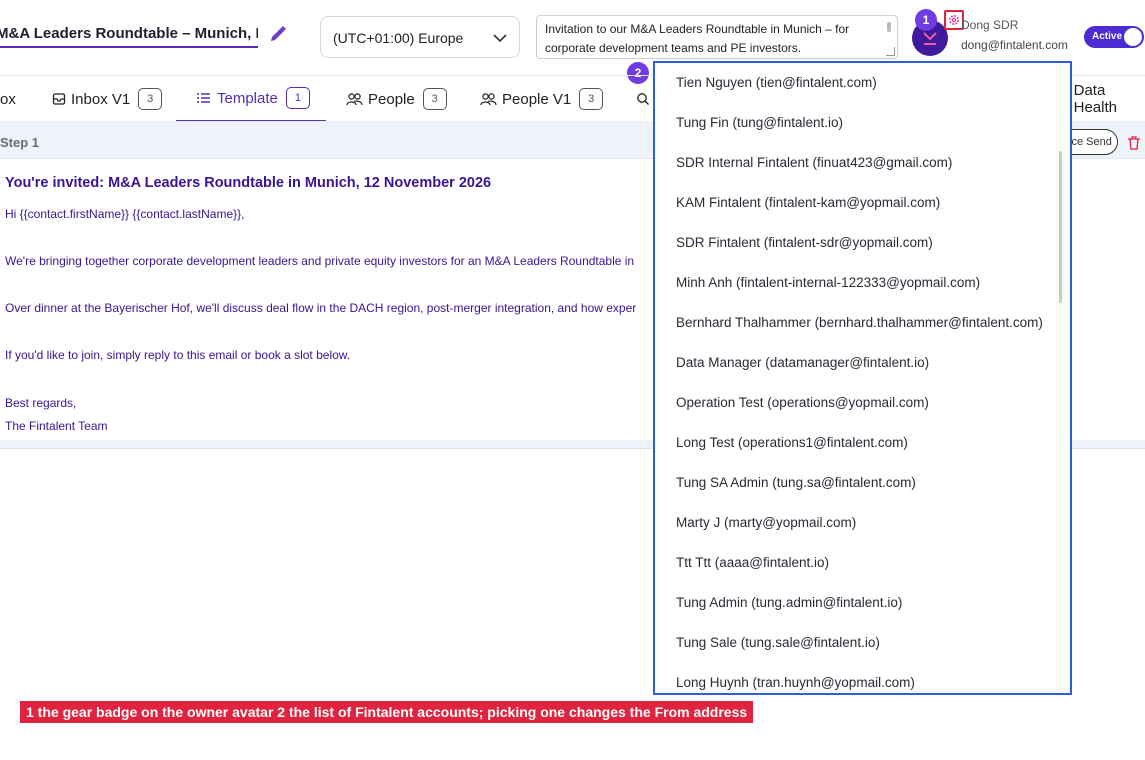  What do you see at coordinates (398, 38) in the screenshot?
I see `timezone-value: (UTC+01:00) Europe` at bounding box center [398, 38].